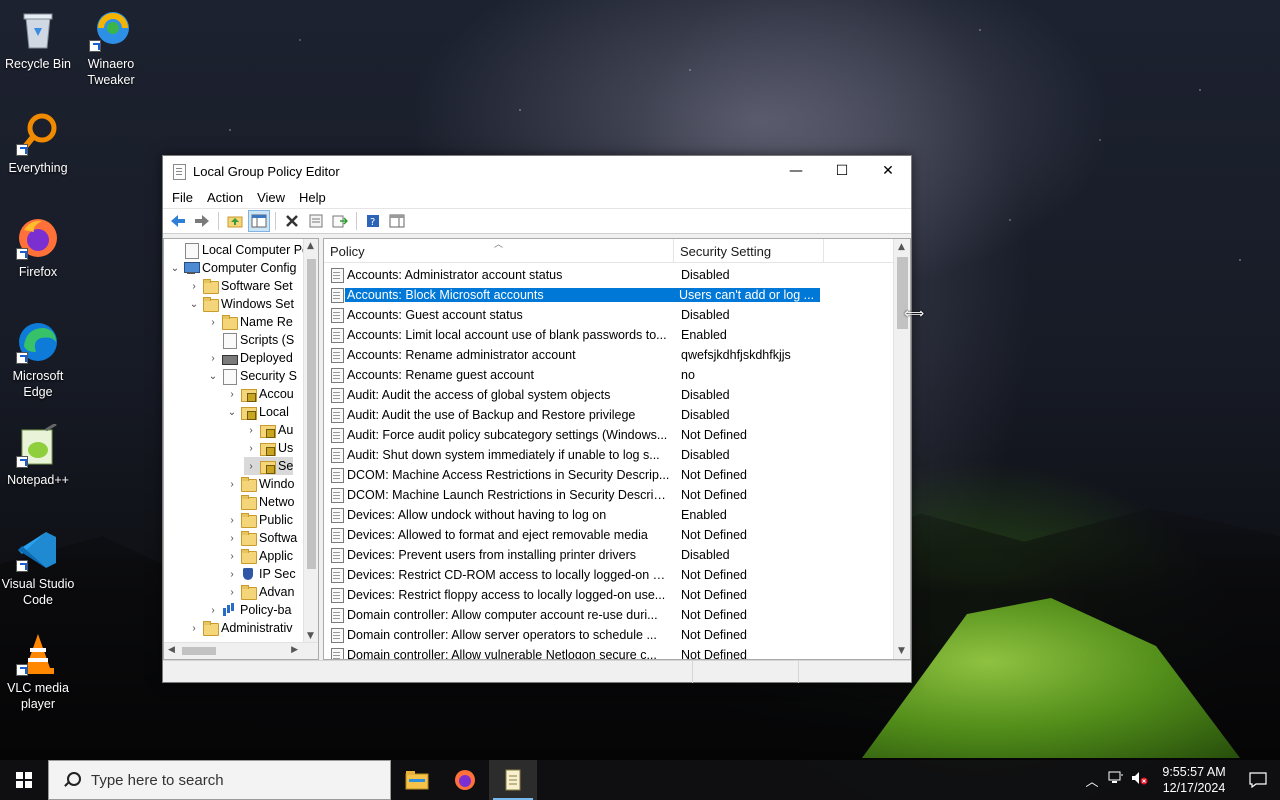 The image size is (1280, 800). What do you see at coordinates (537, 171) in the screenshot?
I see `title-bar: Local Group Policy Editor — ☐ ✕` at bounding box center [537, 171].